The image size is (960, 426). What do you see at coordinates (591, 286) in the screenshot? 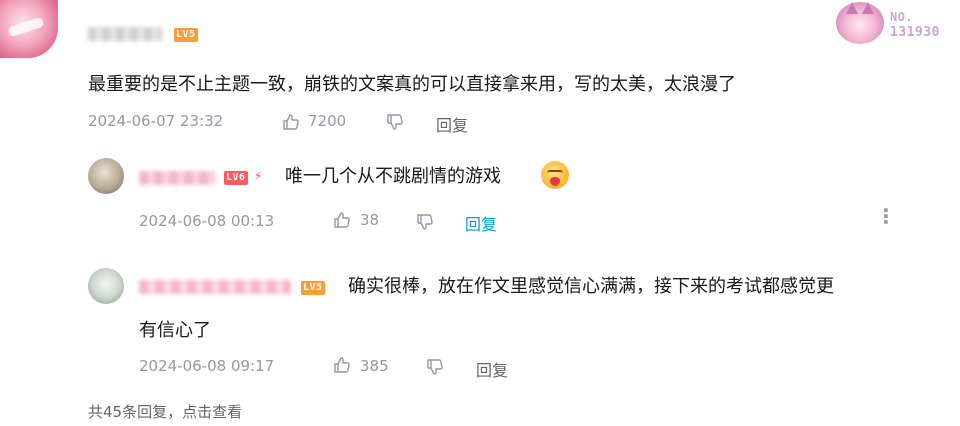
I see `reply-content: 确实很棒，放在作文里感觉信心满满，接下来的考试都感觉更` at bounding box center [591, 286].